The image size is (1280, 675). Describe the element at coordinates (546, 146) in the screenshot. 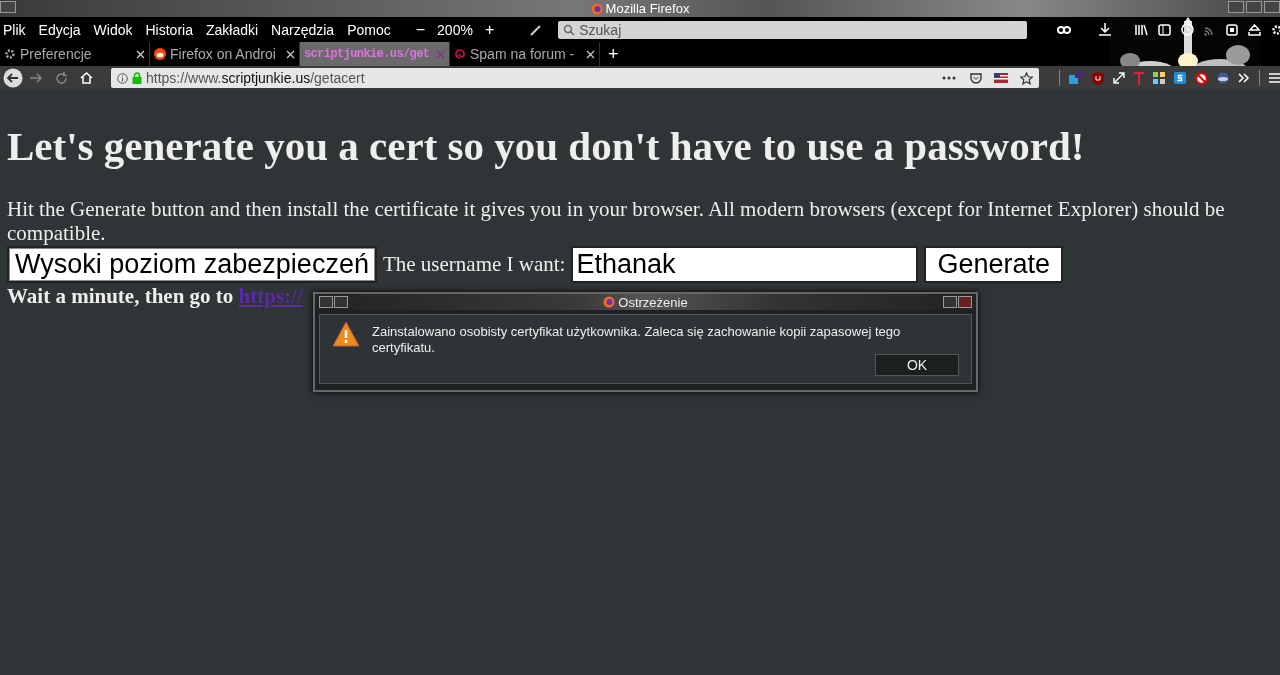

I see `page-heading: Let's generate you a cert so you don't have to use a password!` at that location.